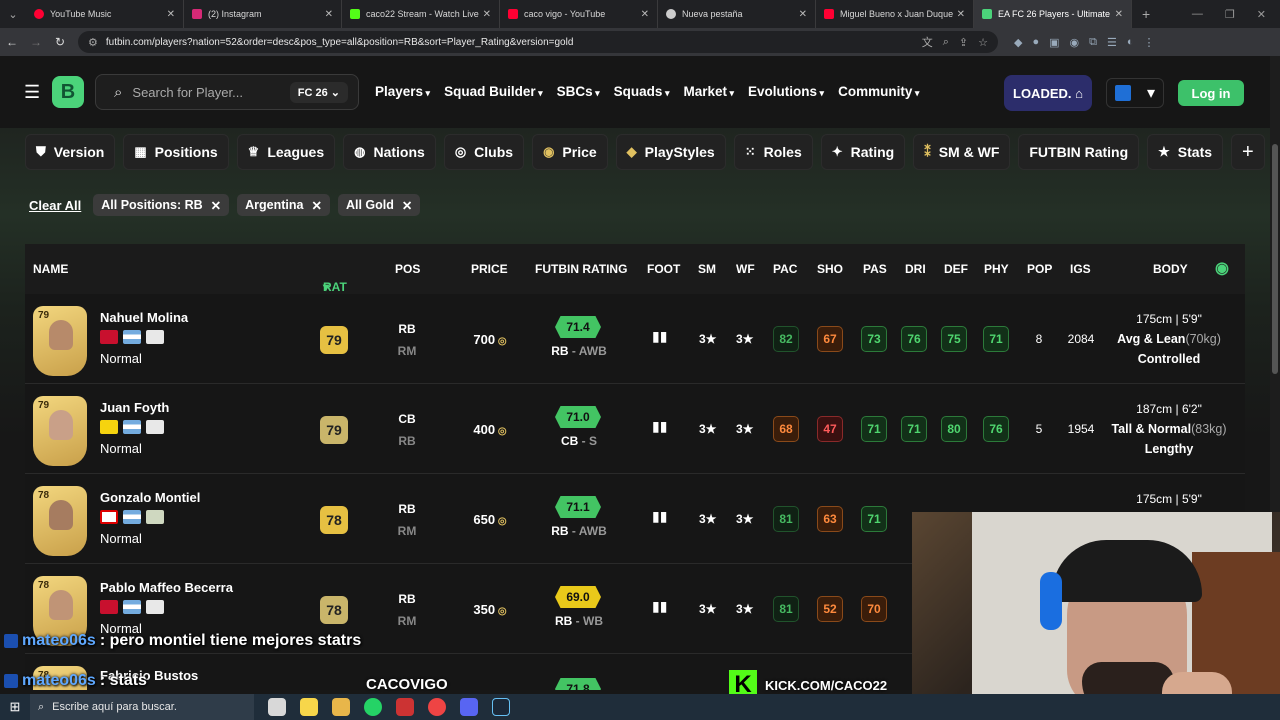 The image size is (1280, 720). What do you see at coordinates (402, 91) in the screenshot?
I see `nav-players: Players` at bounding box center [402, 91].